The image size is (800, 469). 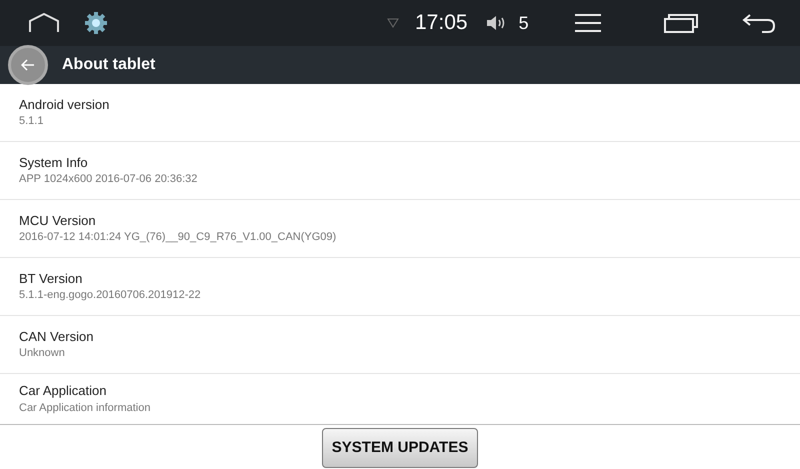 I want to click on volume-level: 5, so click(x=523, y=23).